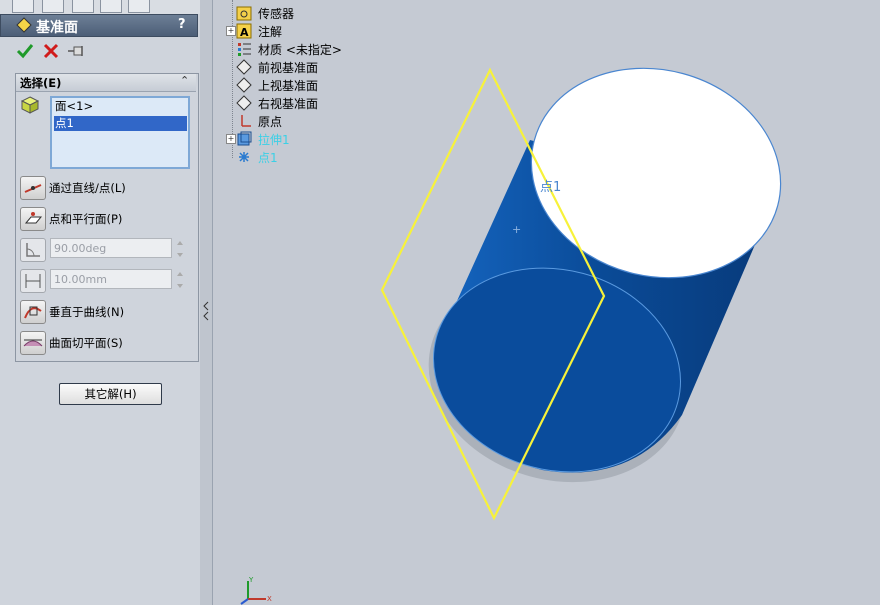 The width and height of the screenshot is (880, 605). Describe the element at coordinates (24, 25) in the screenshot. I see `plane-feature-icon` at that location.